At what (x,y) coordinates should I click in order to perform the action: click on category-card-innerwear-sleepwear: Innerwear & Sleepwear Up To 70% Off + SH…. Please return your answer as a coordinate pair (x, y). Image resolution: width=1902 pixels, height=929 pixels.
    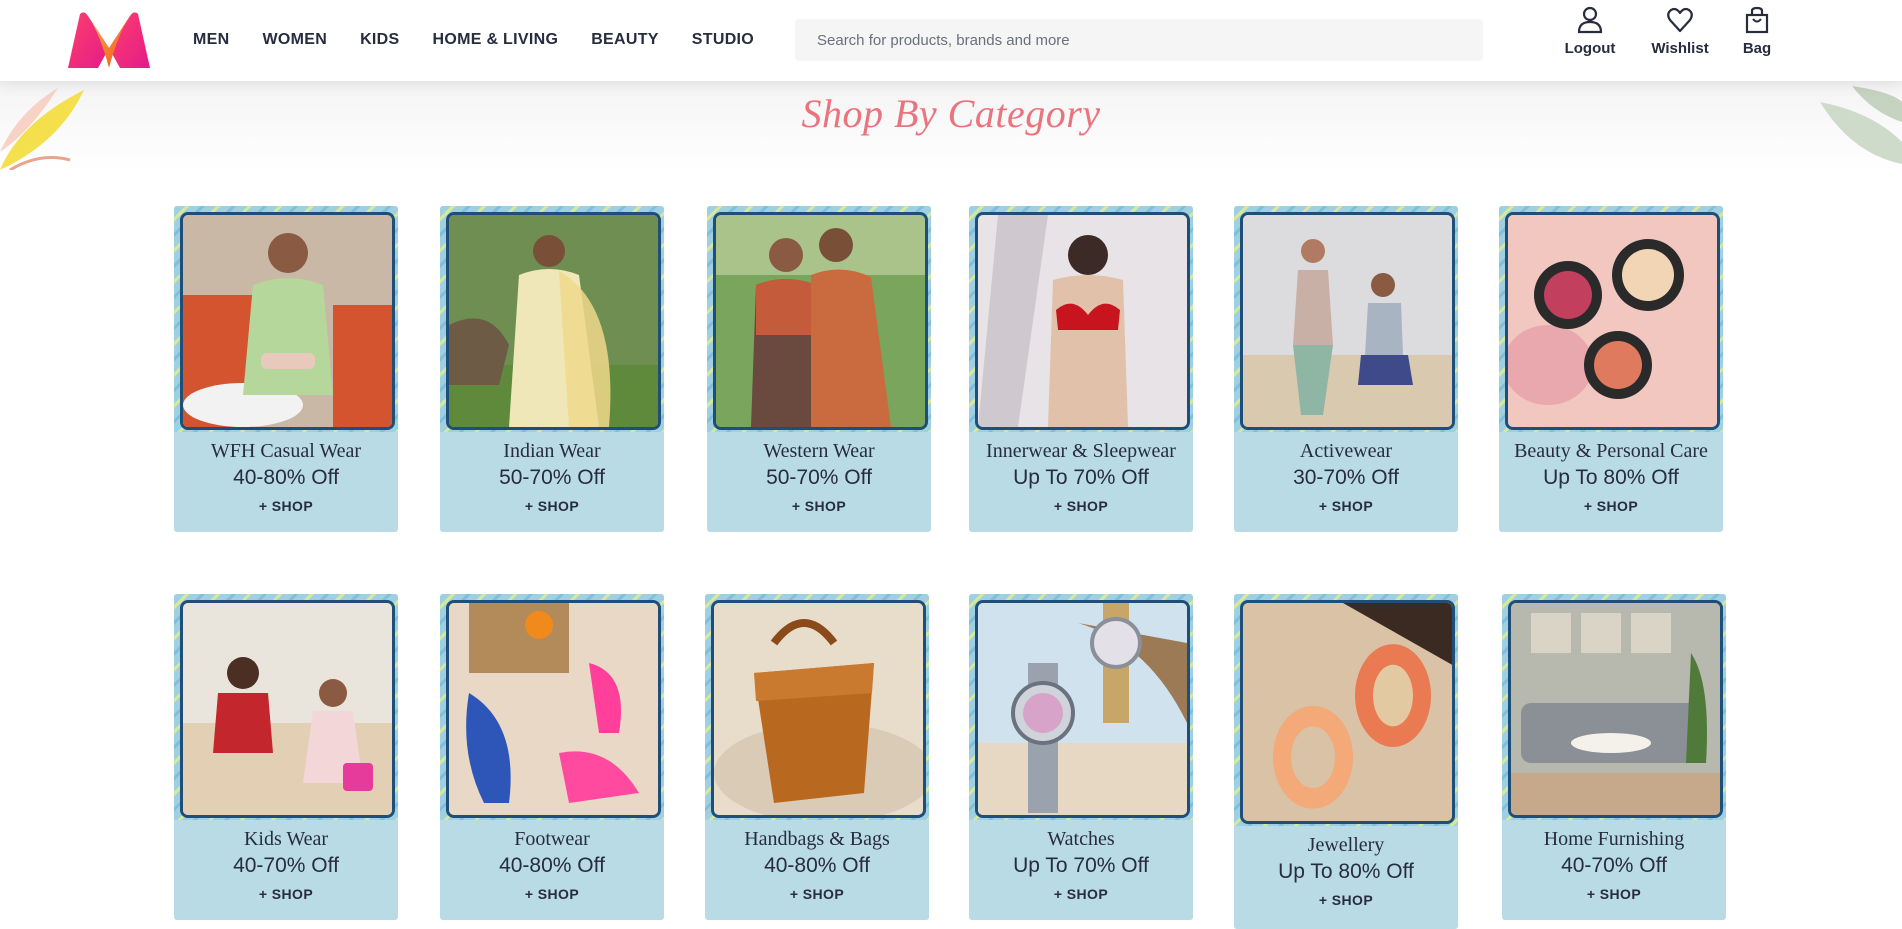
    Looking at the image, I should click on (1081, 369).